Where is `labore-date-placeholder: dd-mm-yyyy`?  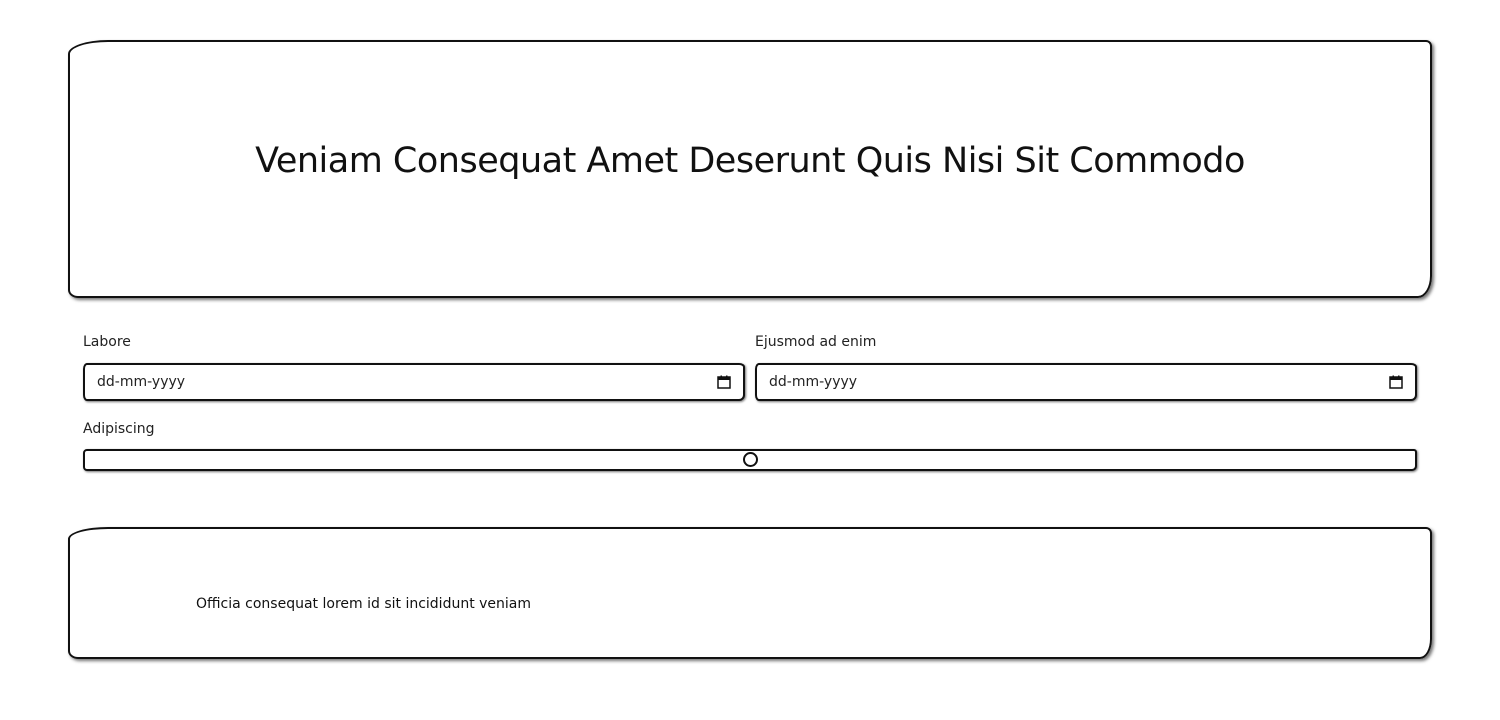 labore-date-placeholder: dd-mm-yyyy is located at coordinates (141, 382).